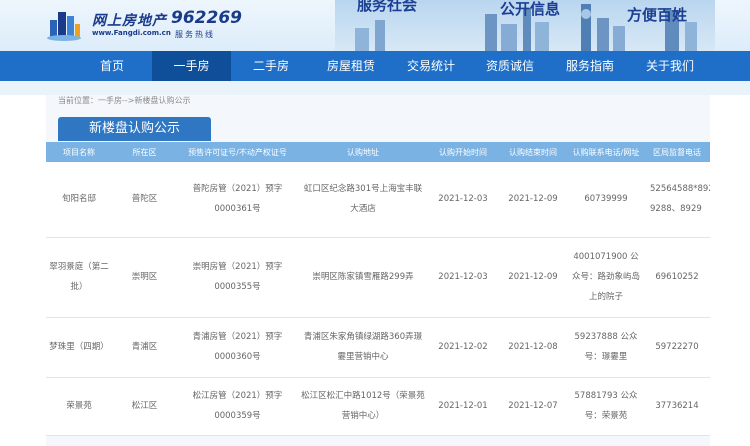 This screenshot has width=750, height=446. Describe the element at coordinates (124, 100) in the screenshot. I see `breadcrumb: 当前位置：一手房-->新楼盘认购公示` at that location.